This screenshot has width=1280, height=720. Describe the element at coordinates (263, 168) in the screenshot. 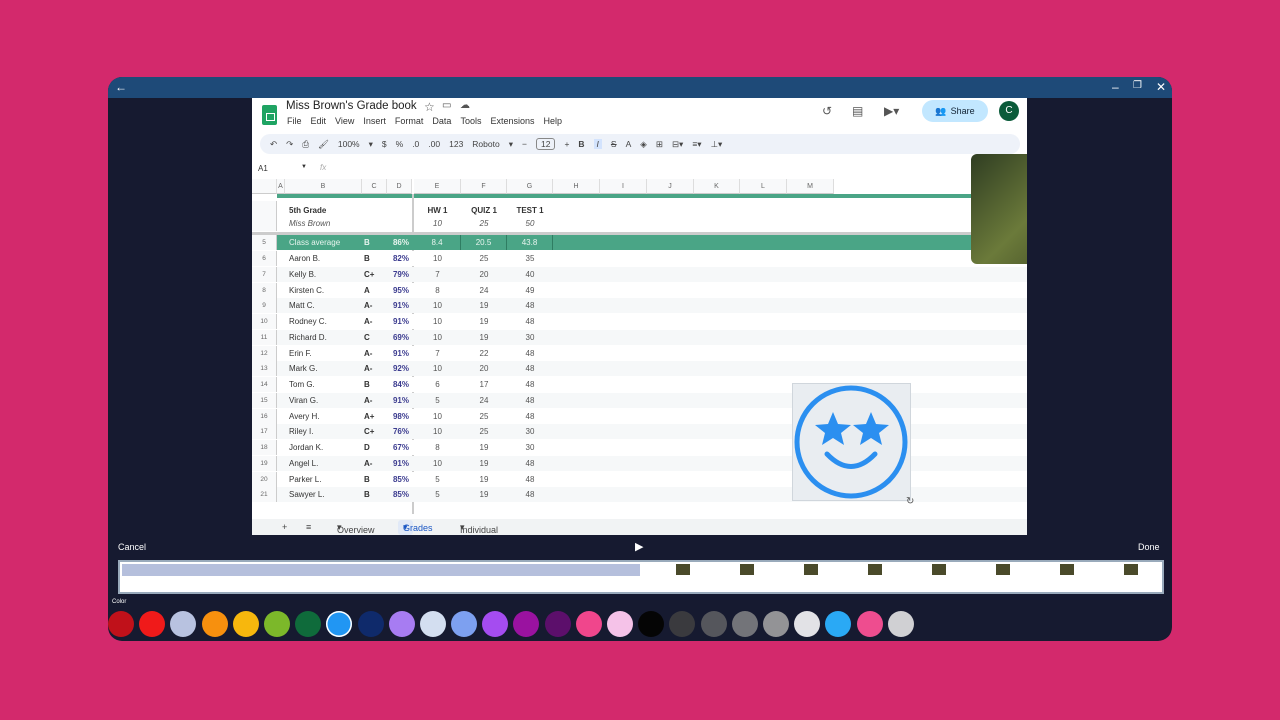

I see `name-box: A1` at that location.